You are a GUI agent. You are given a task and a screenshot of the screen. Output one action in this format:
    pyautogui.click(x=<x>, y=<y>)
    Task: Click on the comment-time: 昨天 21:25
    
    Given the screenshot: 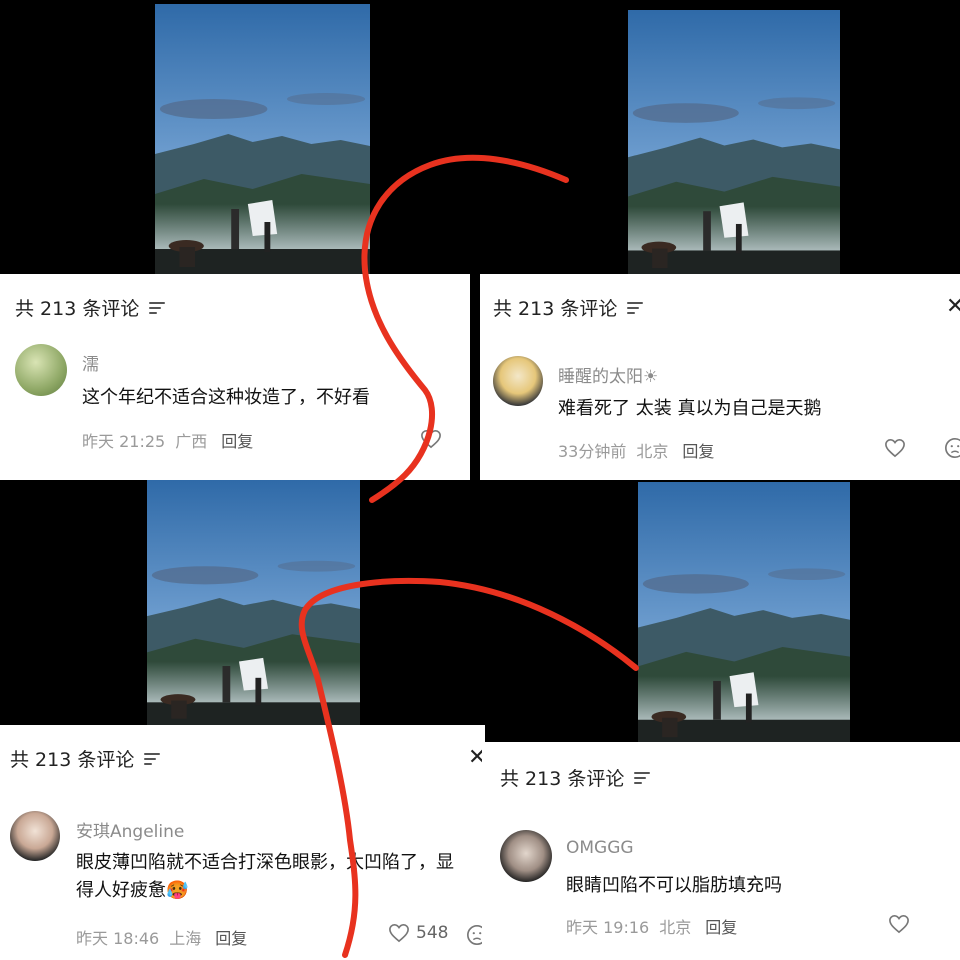 What is the action you would take?
    pyautogui.click(x=124, y=441)
    